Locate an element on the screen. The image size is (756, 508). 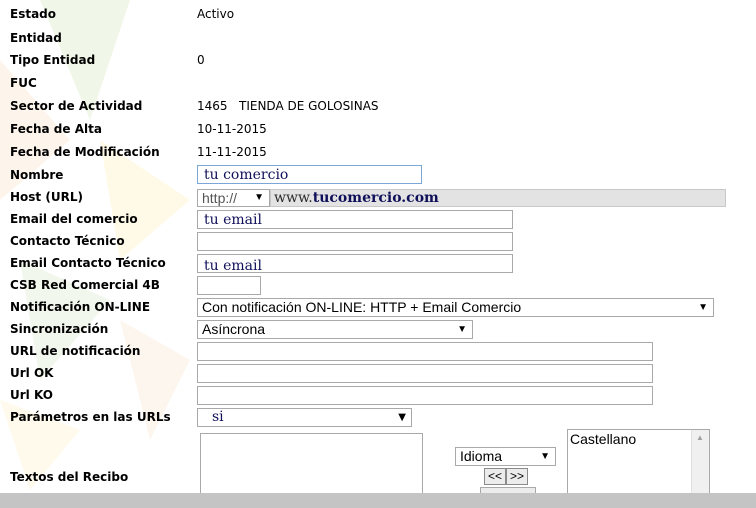
value-fecha-modificacion: 11-11-2015 is located at coordinates (232, 152).